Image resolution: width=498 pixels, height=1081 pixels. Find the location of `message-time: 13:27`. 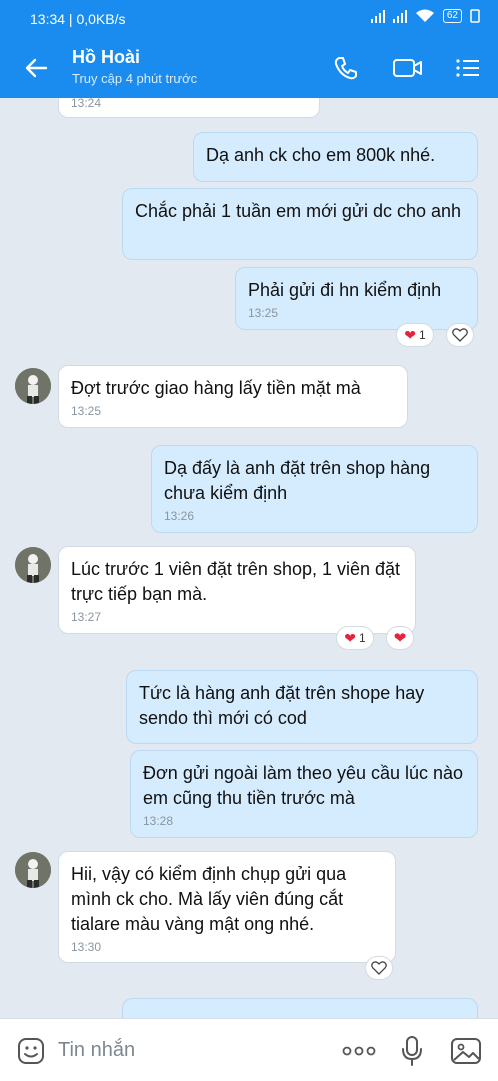

message-time: 13:27 is located at coordinates (86, 617).